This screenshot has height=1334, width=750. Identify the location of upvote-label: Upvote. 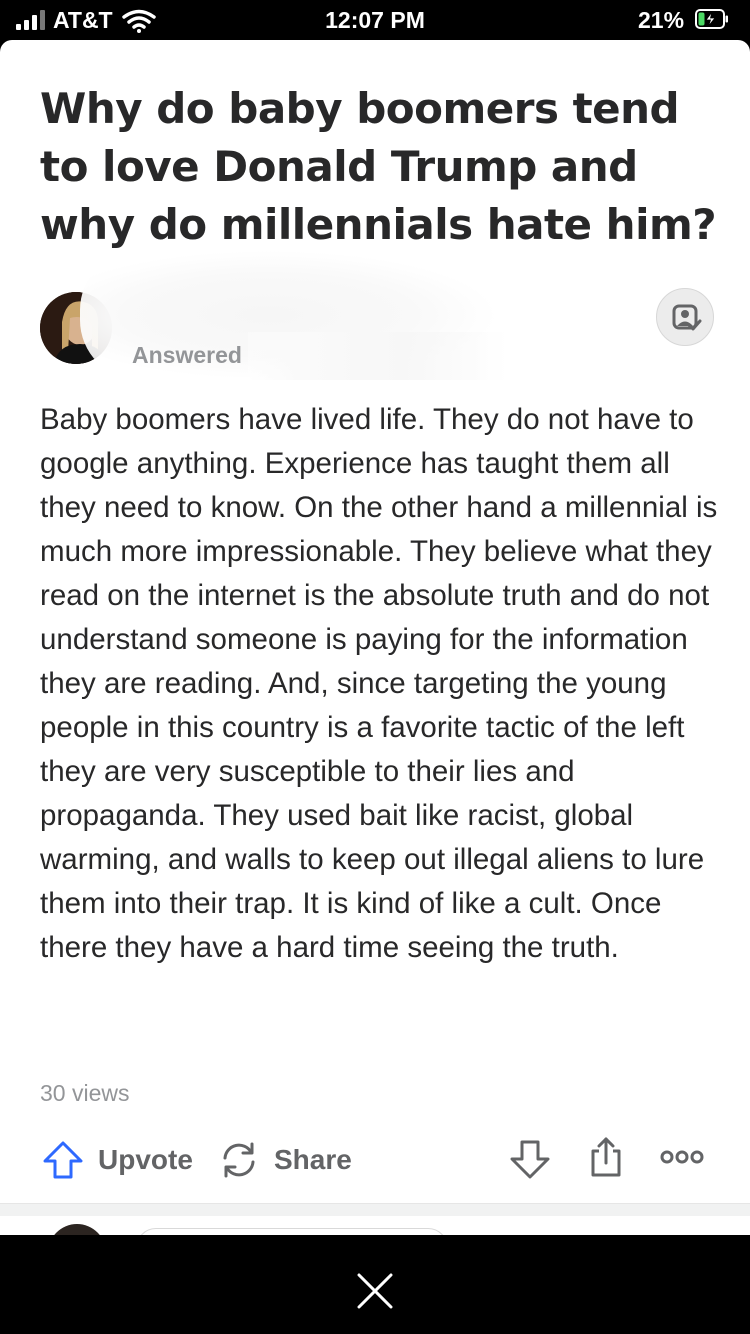
(145, 1159).